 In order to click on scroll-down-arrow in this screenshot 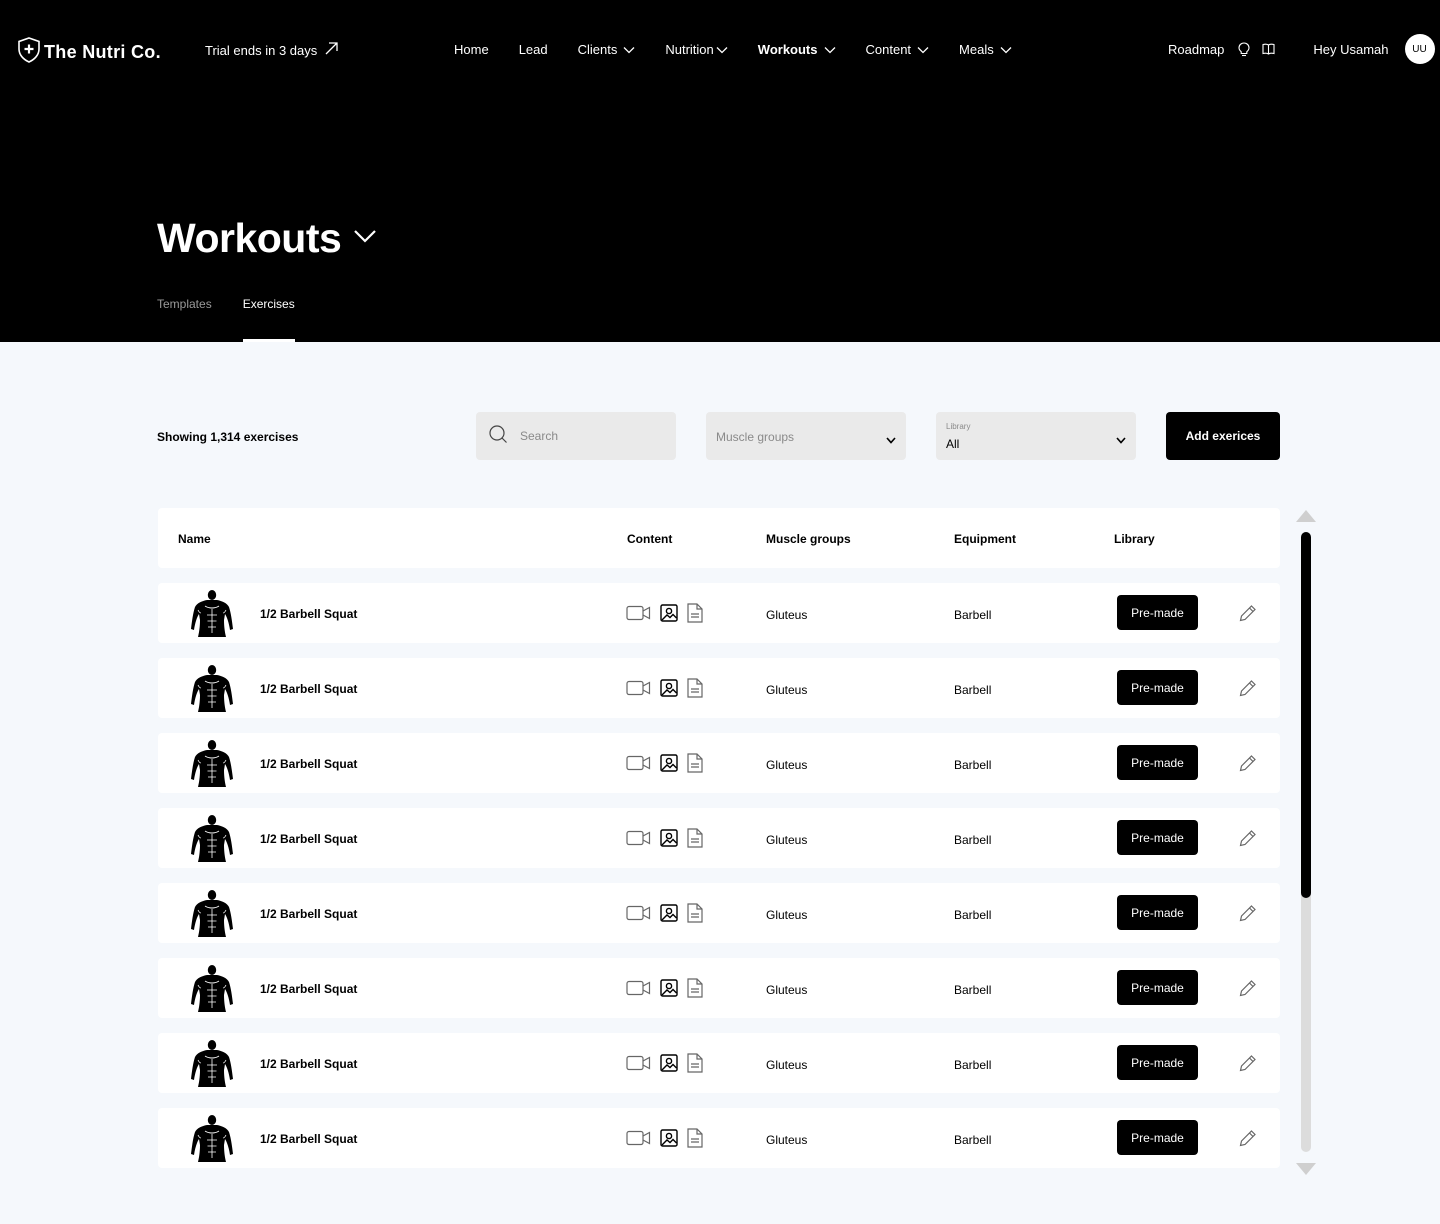, I will do `click(1306, 1171)`.